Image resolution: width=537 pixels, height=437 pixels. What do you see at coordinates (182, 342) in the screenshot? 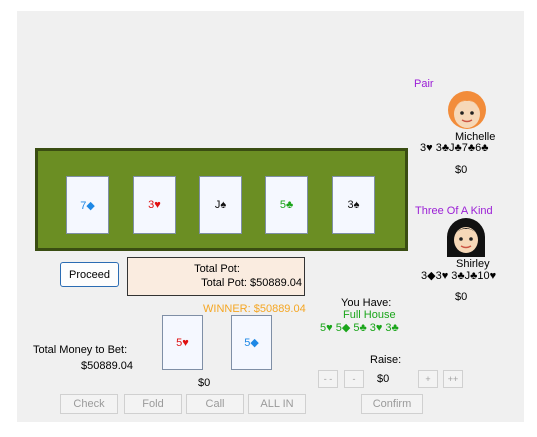
I see `hole-card-1: 5♥` at bounding box center [182, 342].